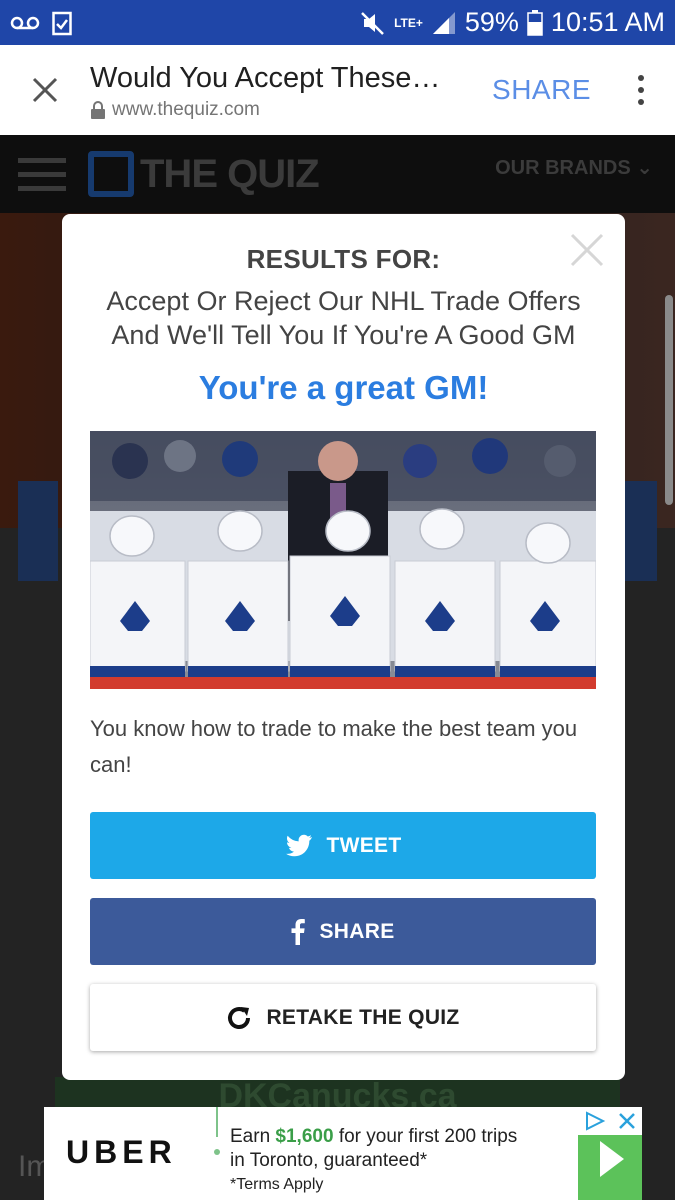 This screenshot has width=675, height=1200. Describe the element at coordinates (337, 22) in the screenshot. I see `status-bar: LTE+ 59% 10:51 AM` at that location.